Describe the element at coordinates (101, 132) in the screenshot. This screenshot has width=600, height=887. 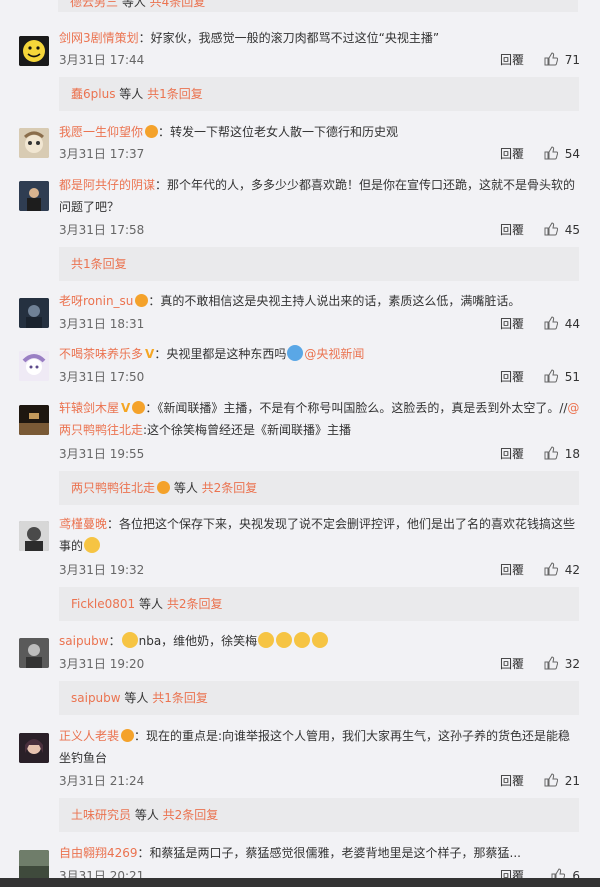
I see `comment-username: 我愿一生仰望你` at that location.